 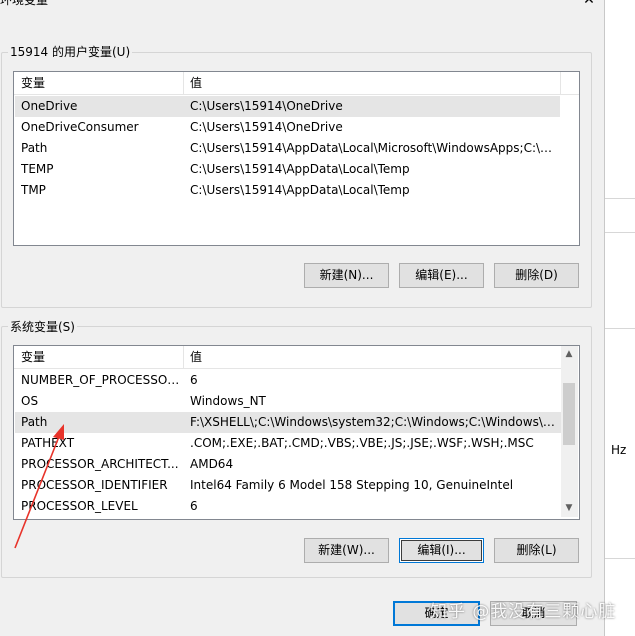 What do you see at coordinates (523, 612) in the screenshot?
I see `watermark-text: 知乎 @我没有三颗心脏` at bounding box center [523, 612].